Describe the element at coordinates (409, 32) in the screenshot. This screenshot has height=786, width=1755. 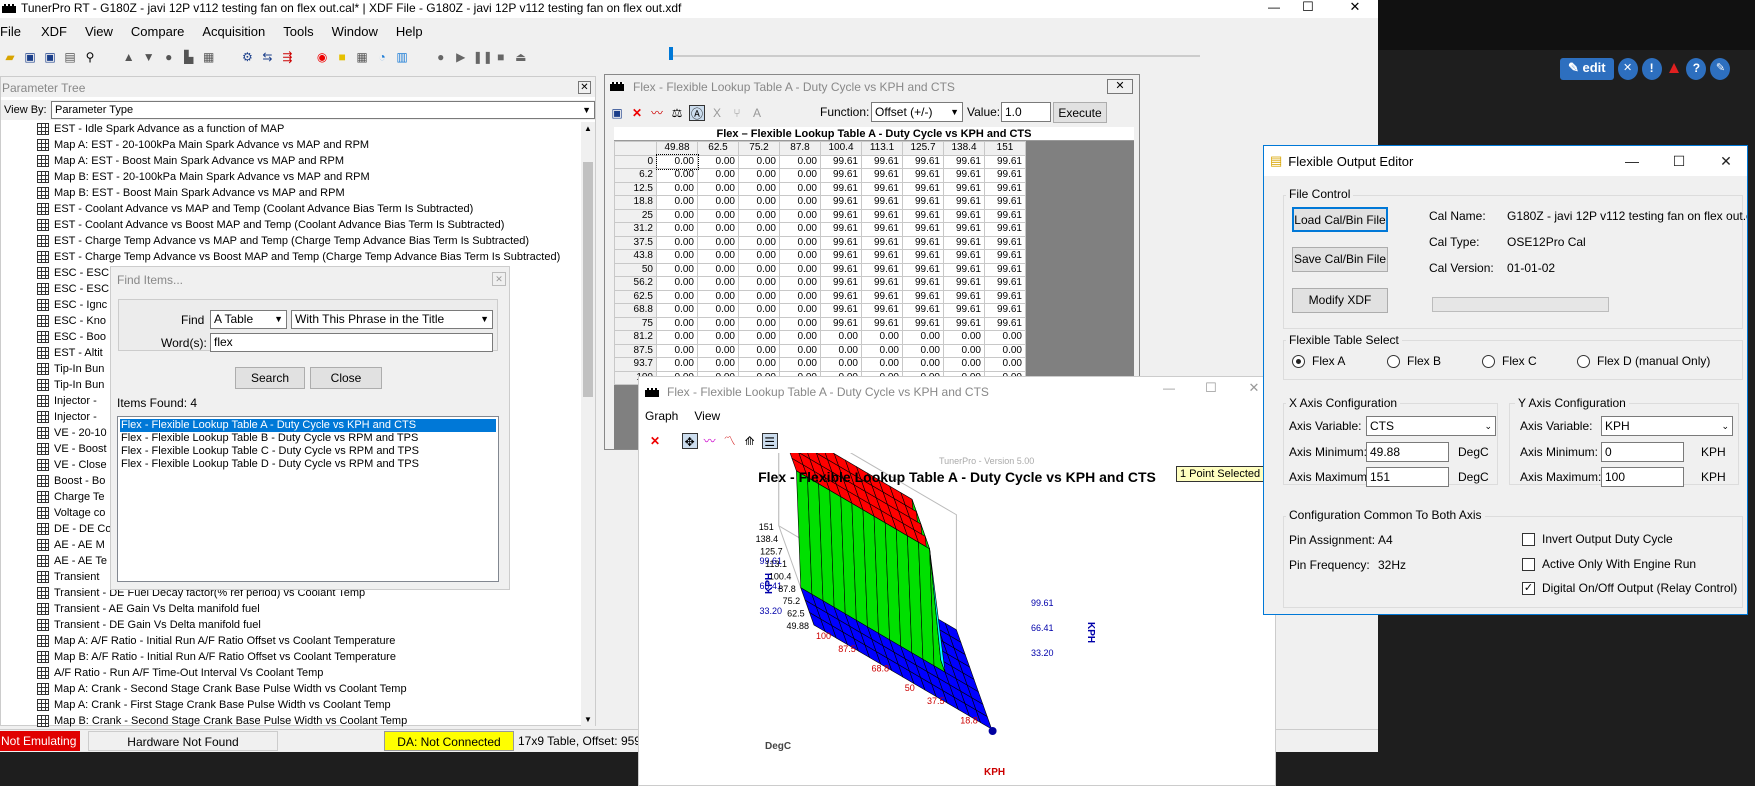
I see `menu-help: Help` at that location.